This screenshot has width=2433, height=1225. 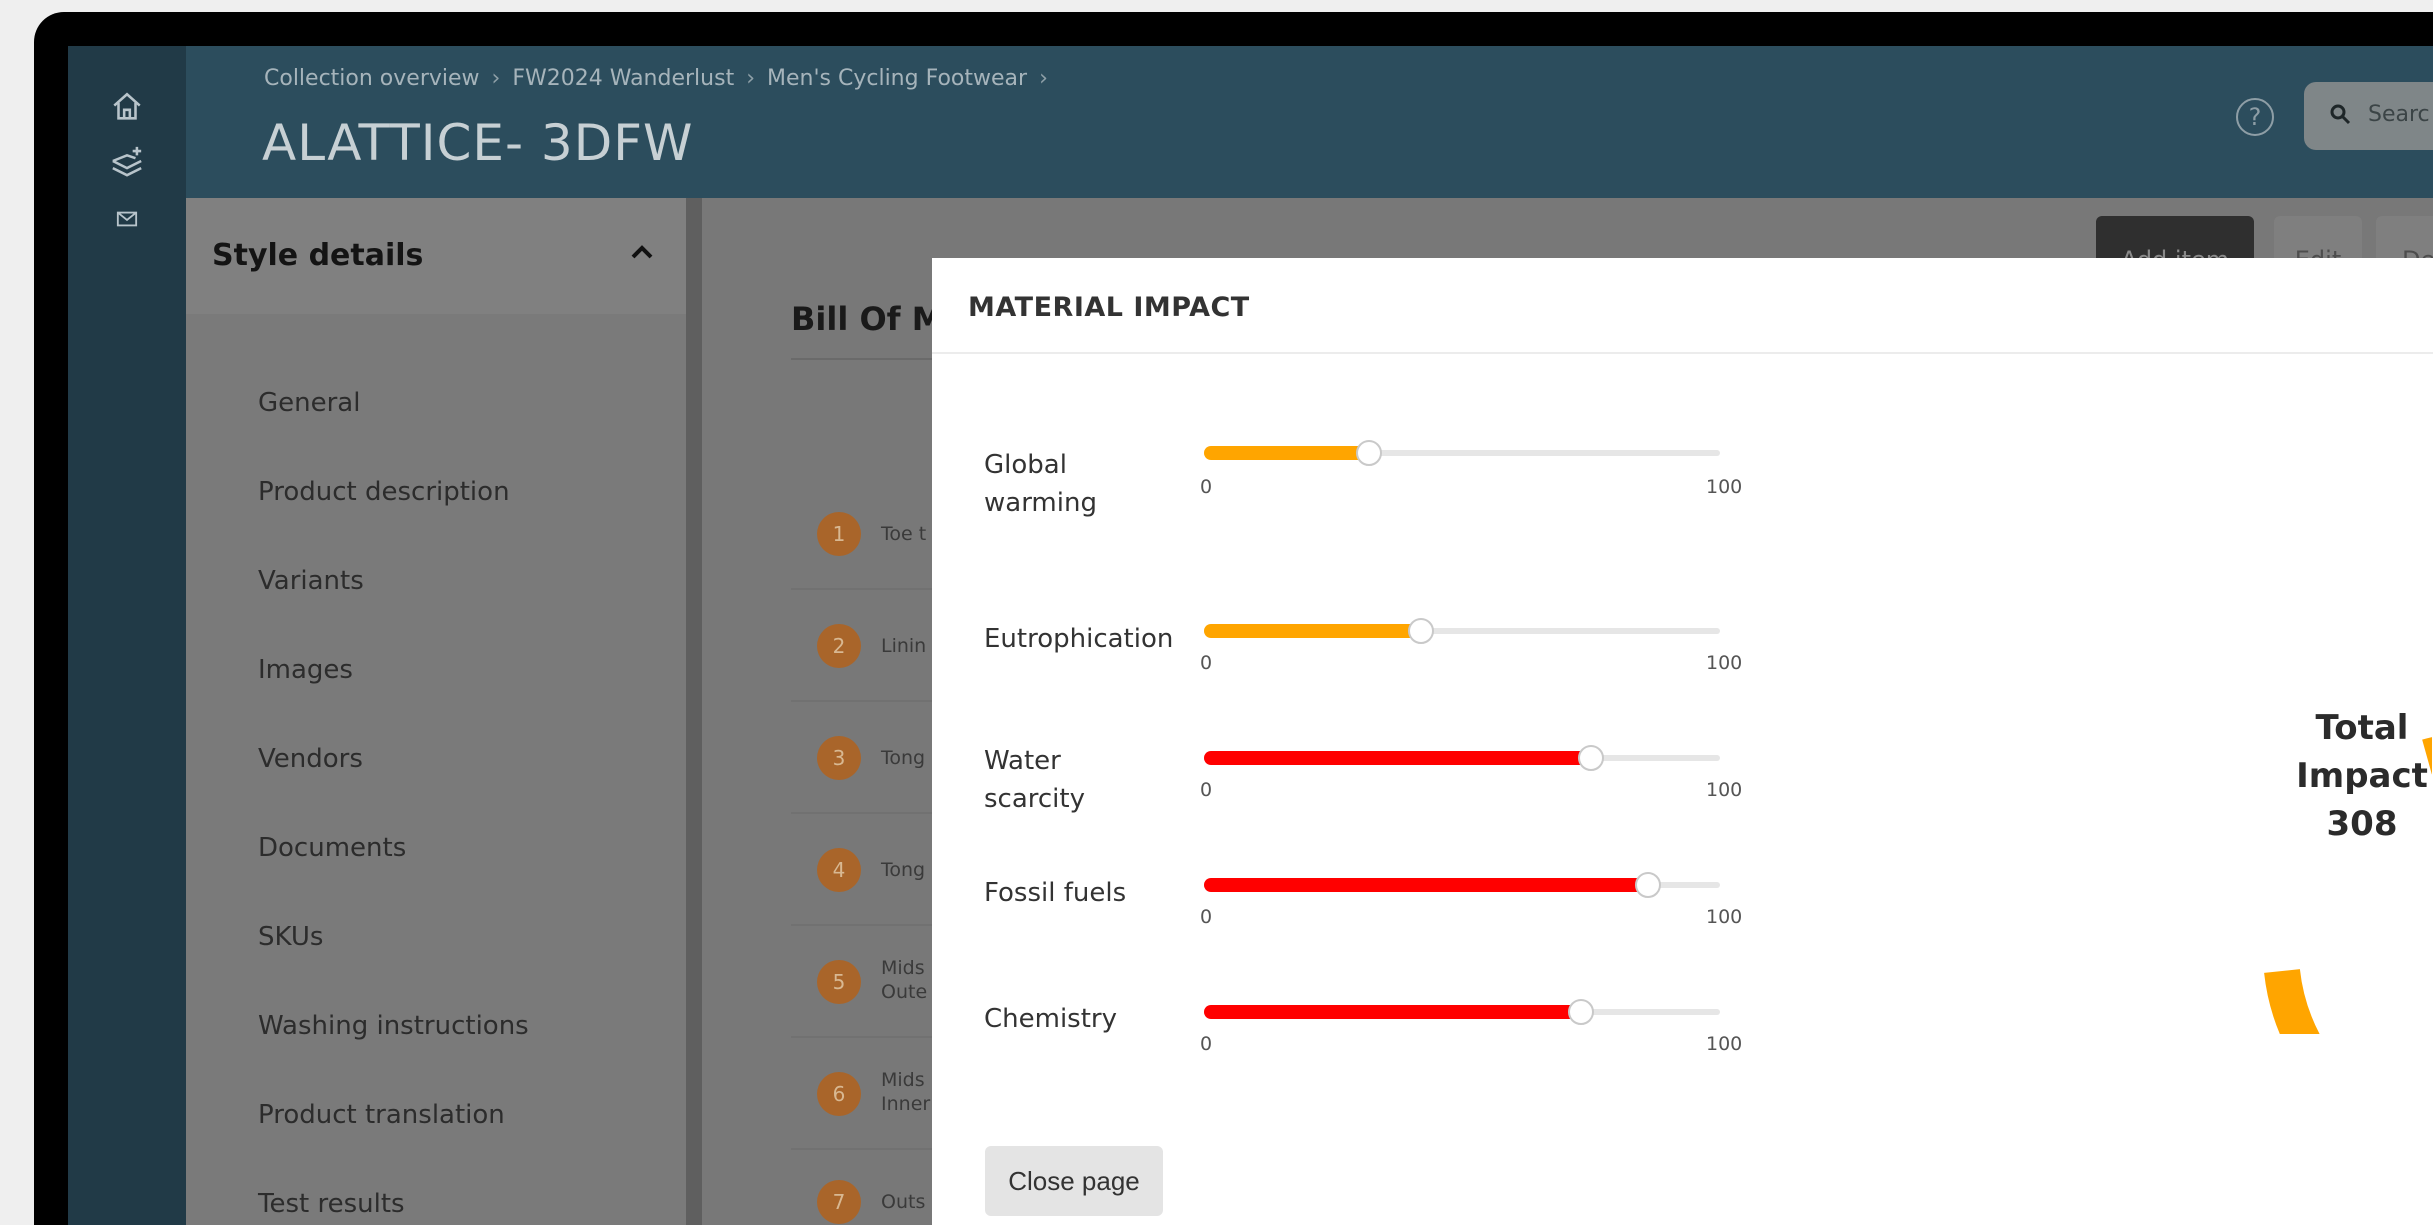 What do you see at coordinates (2362, 824) in the screenshot?
I see `total-impact-value: 308` at bounding box center [2362, 824].